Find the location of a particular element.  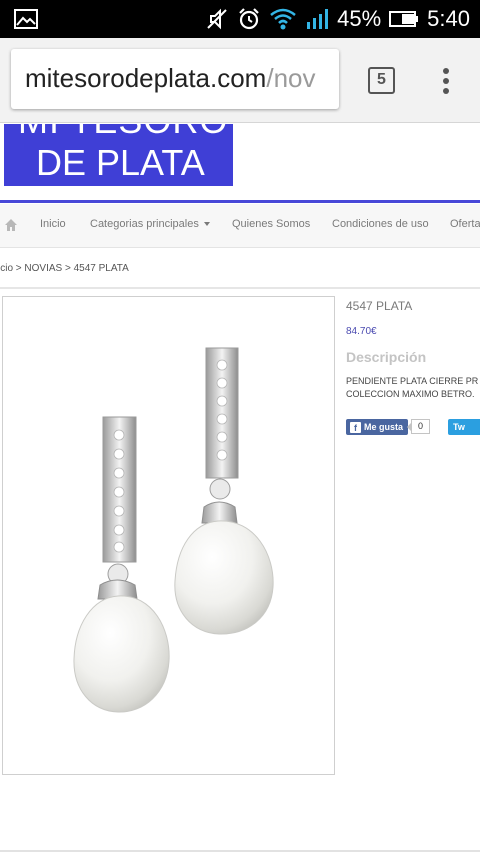

product-price: 84.70€ is located at coordinates (361, 331).